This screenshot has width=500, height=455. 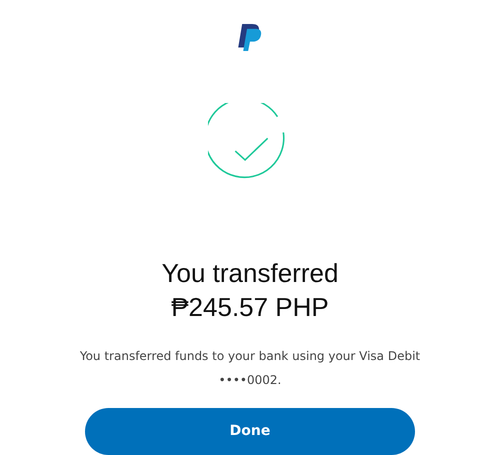 I want to click on message: You transferred funds to your bank using your Visa Debit, so click(x=250, y=356).